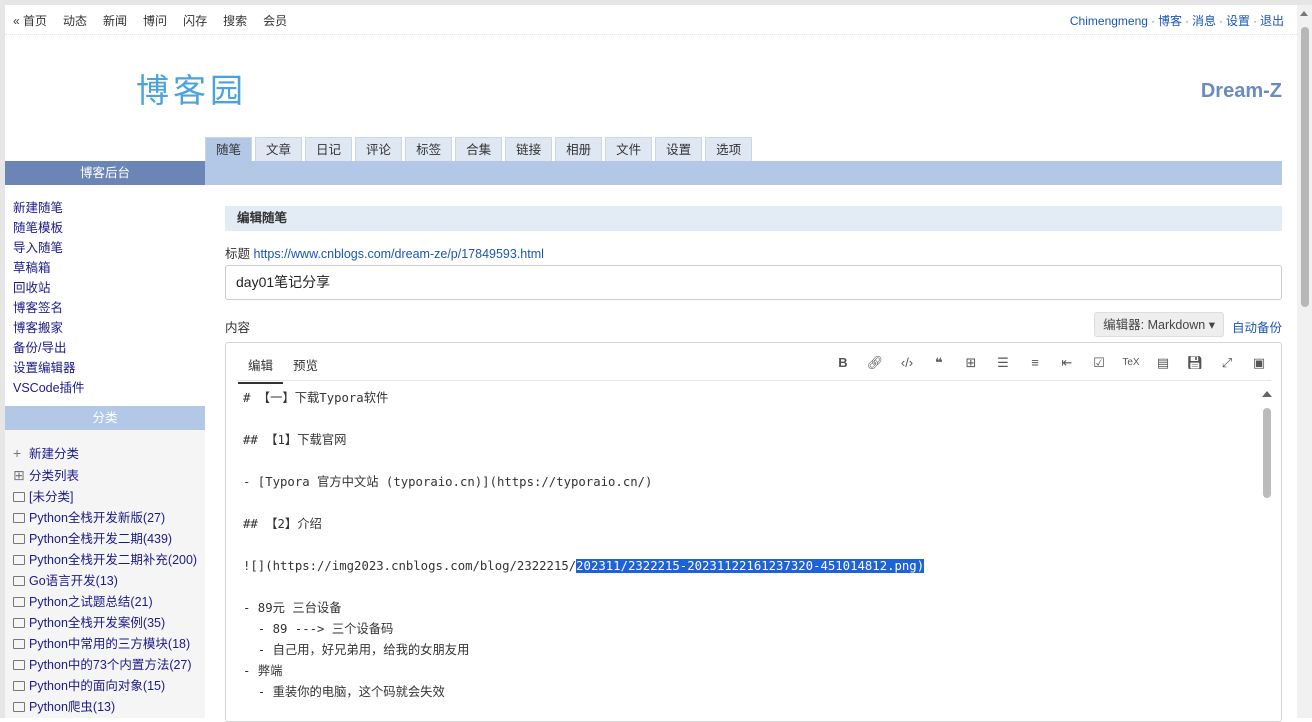  I want to click on quote-icon: ❝, so click(939, 363).